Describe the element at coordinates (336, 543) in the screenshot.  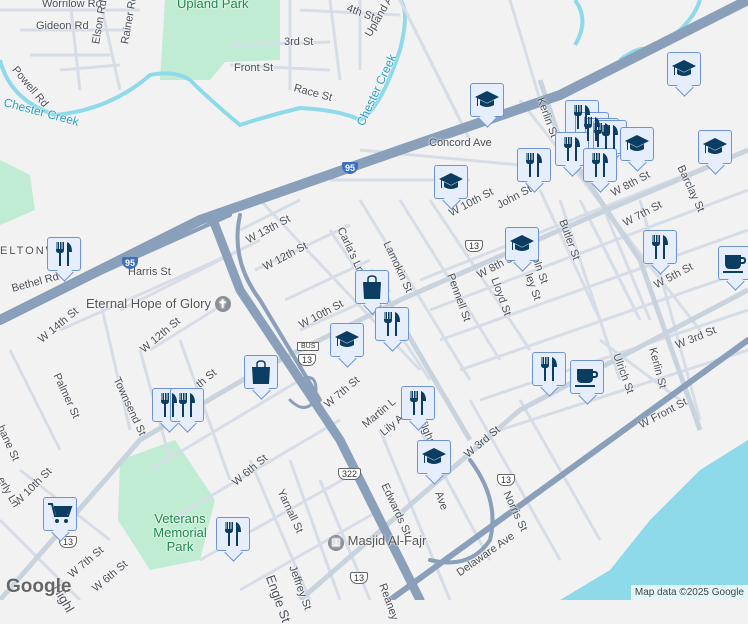
I see `mosque-icon: ▥` at that location.